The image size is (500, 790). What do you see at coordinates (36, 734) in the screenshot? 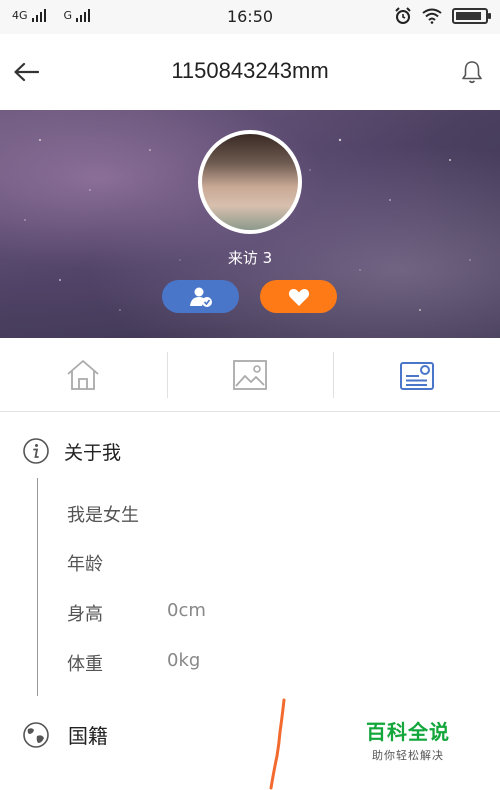
I see `globe-icon` at bounding box center [36, 734].